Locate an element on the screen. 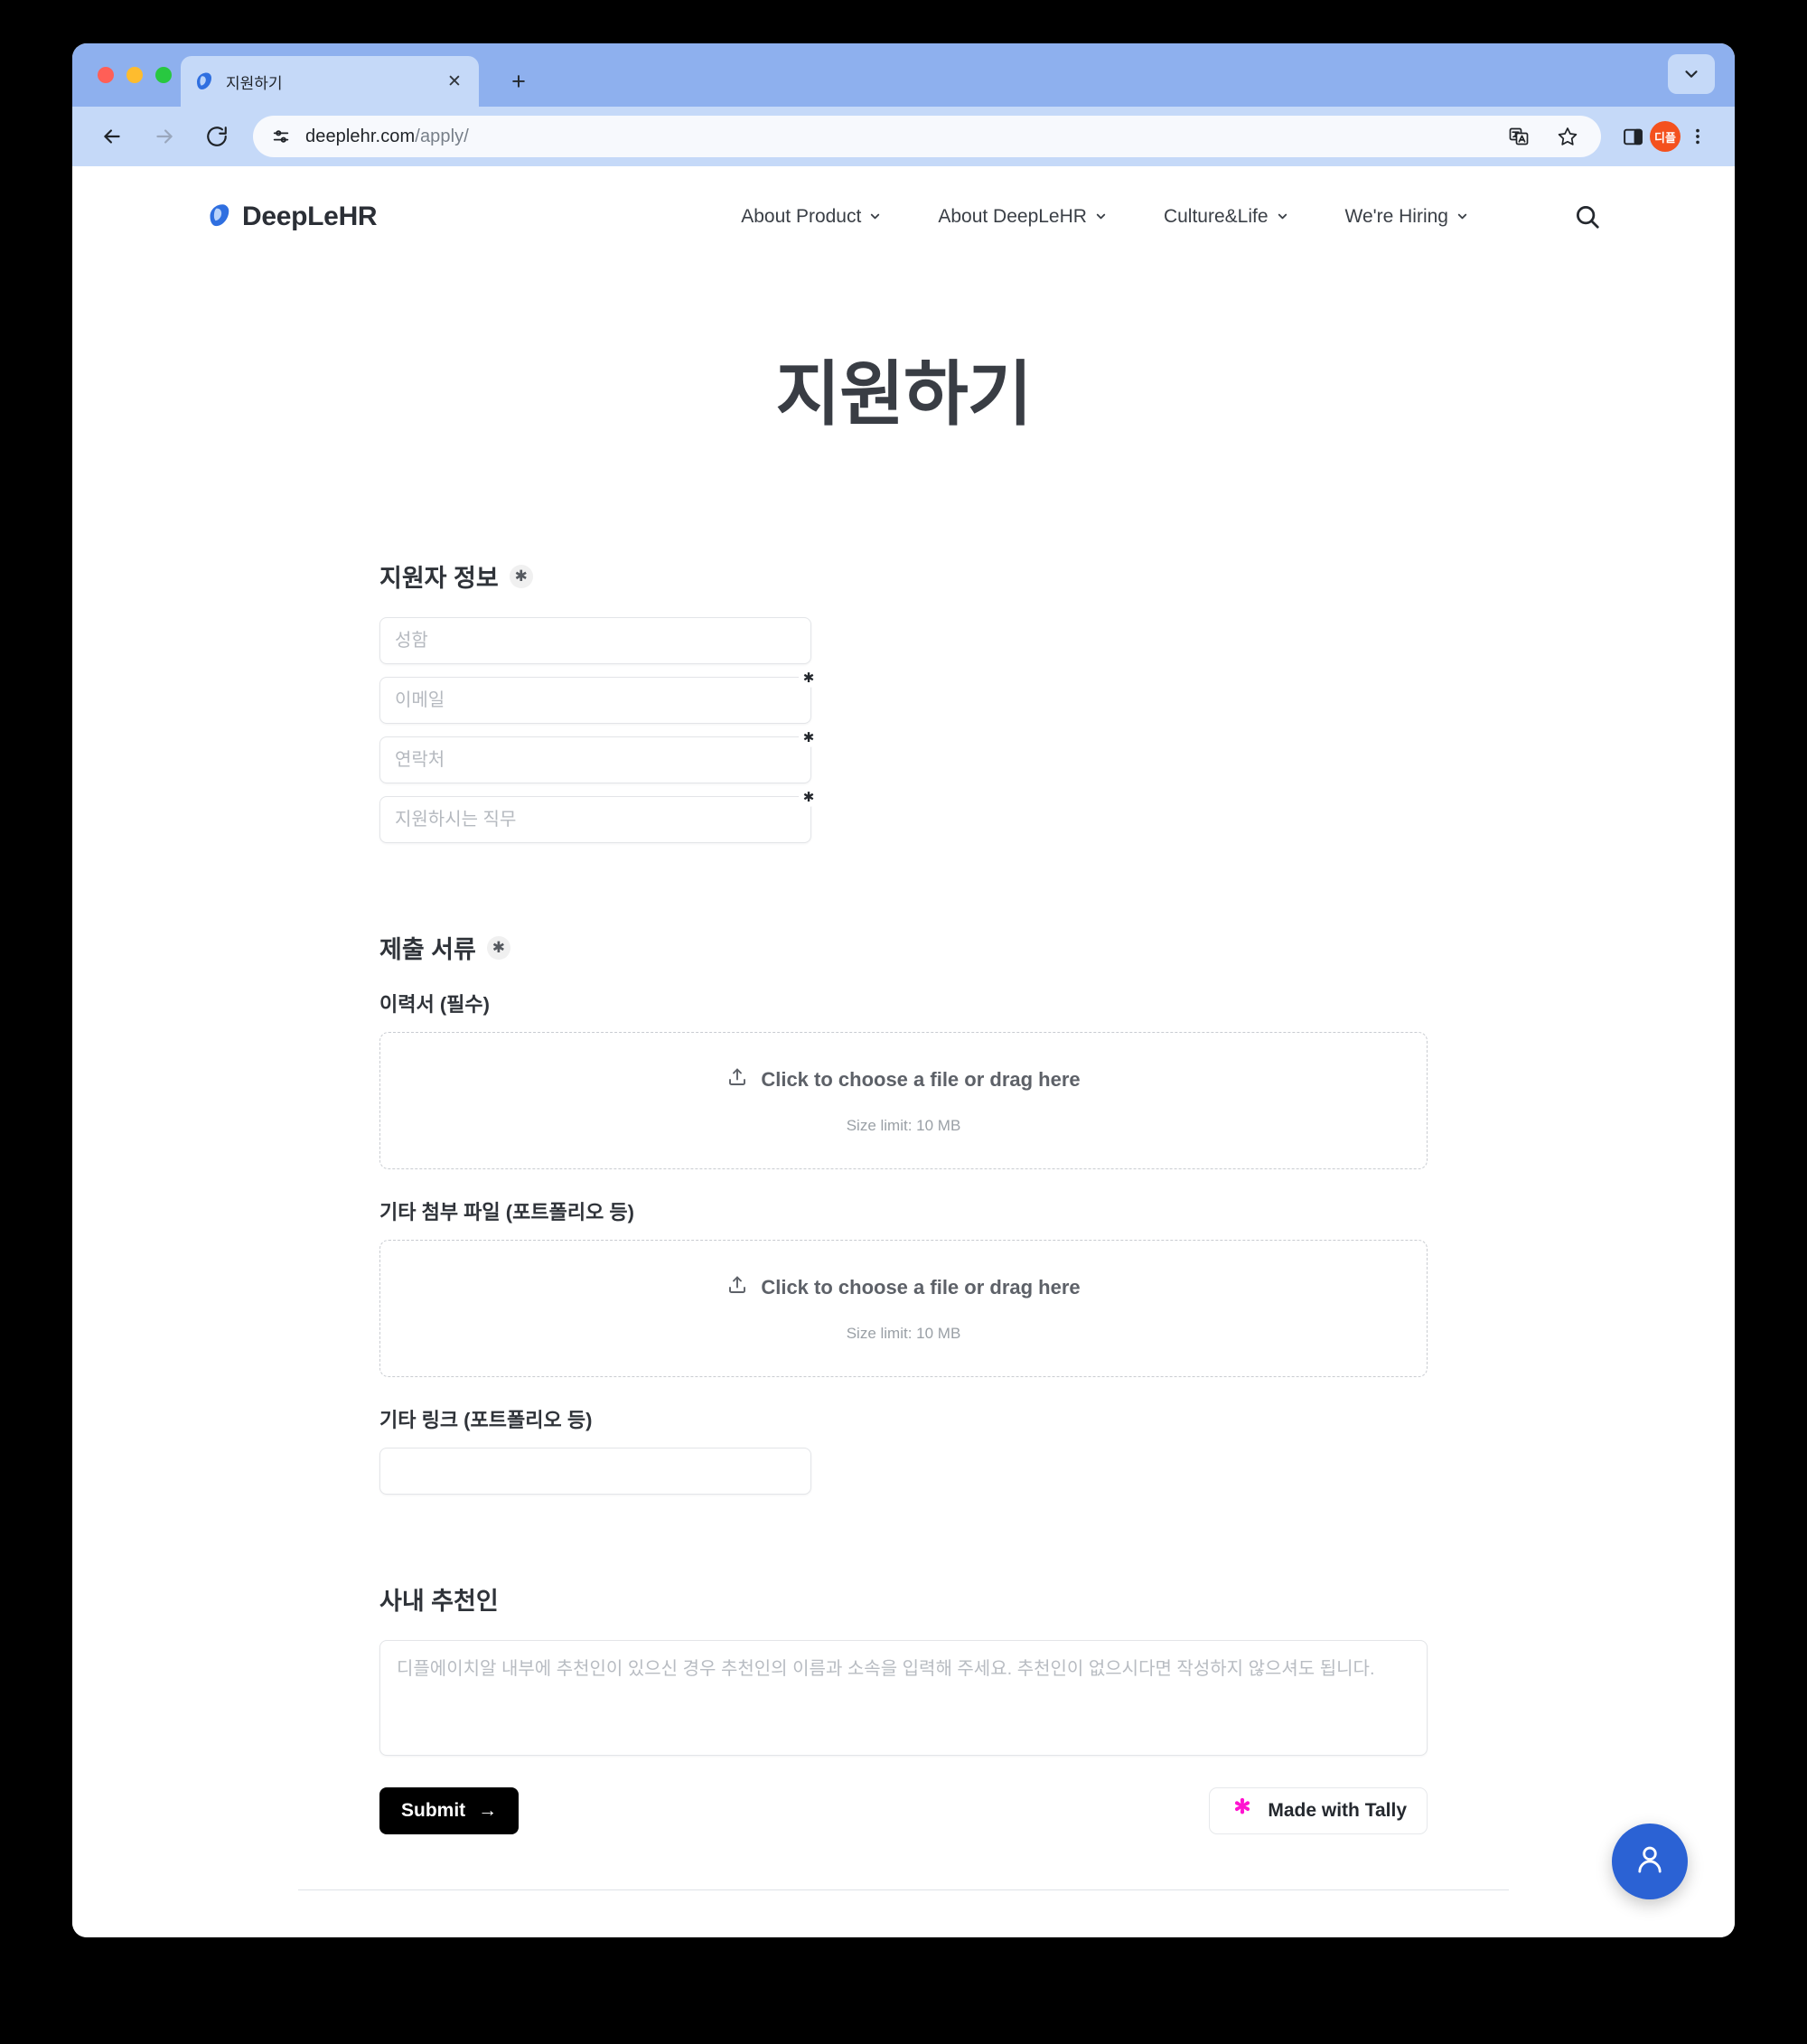  new-tab-button: + is located at coordinates (518, 81).